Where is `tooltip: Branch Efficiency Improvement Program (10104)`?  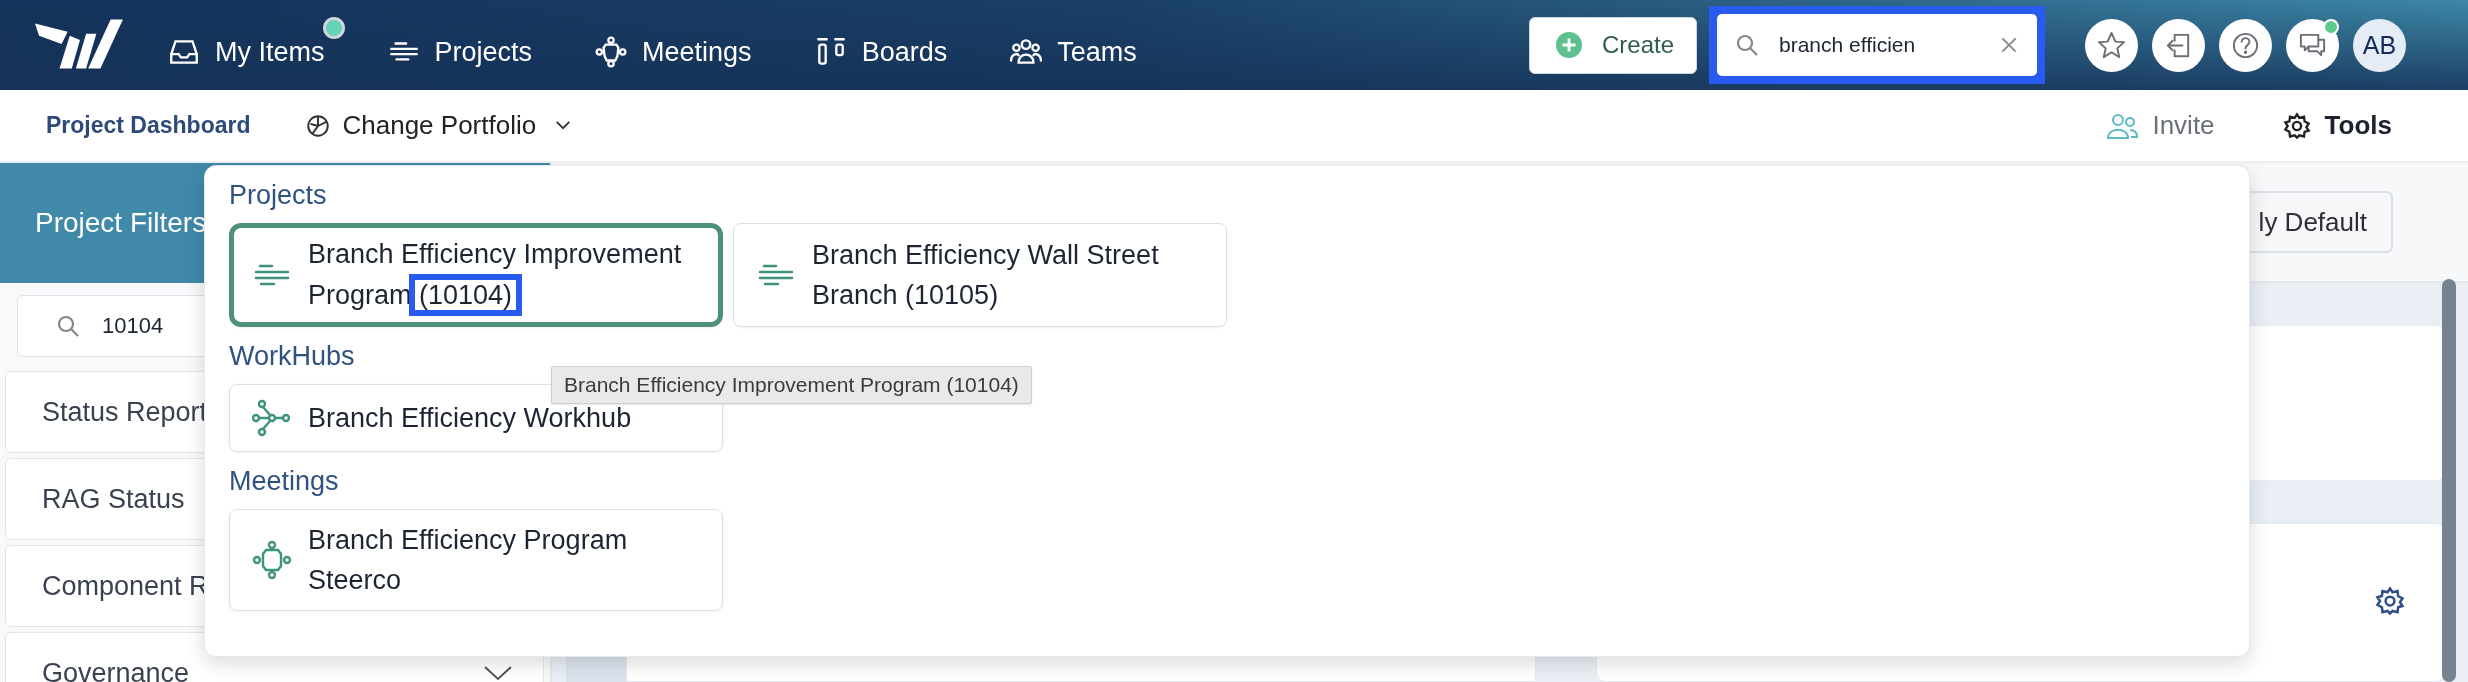 tooltip: Branch Efficiency Improvement Program (10104) is located at coordinates (791, 385).